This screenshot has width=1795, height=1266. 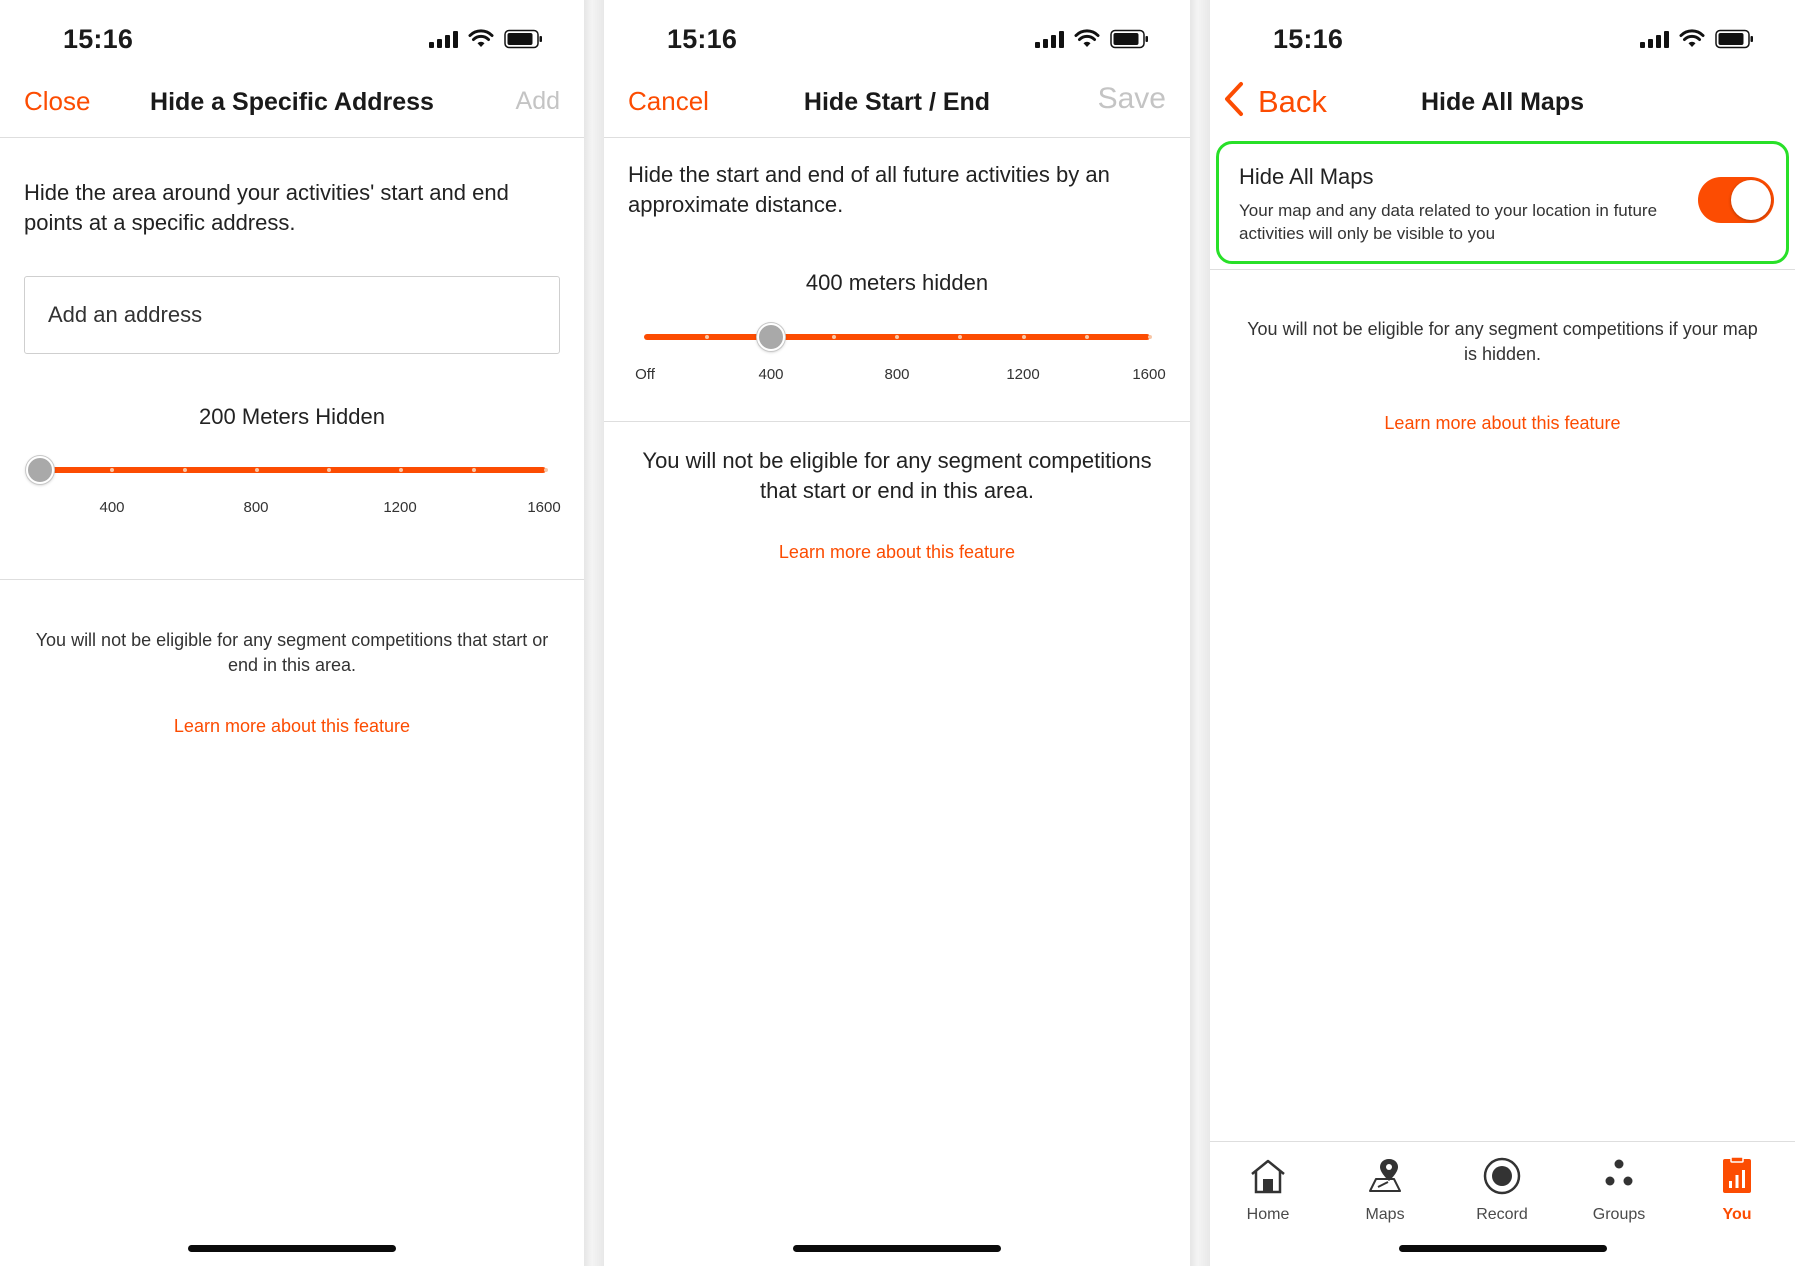 I want to click on tab-maps: Maps, so click(x=1385, y=1188).